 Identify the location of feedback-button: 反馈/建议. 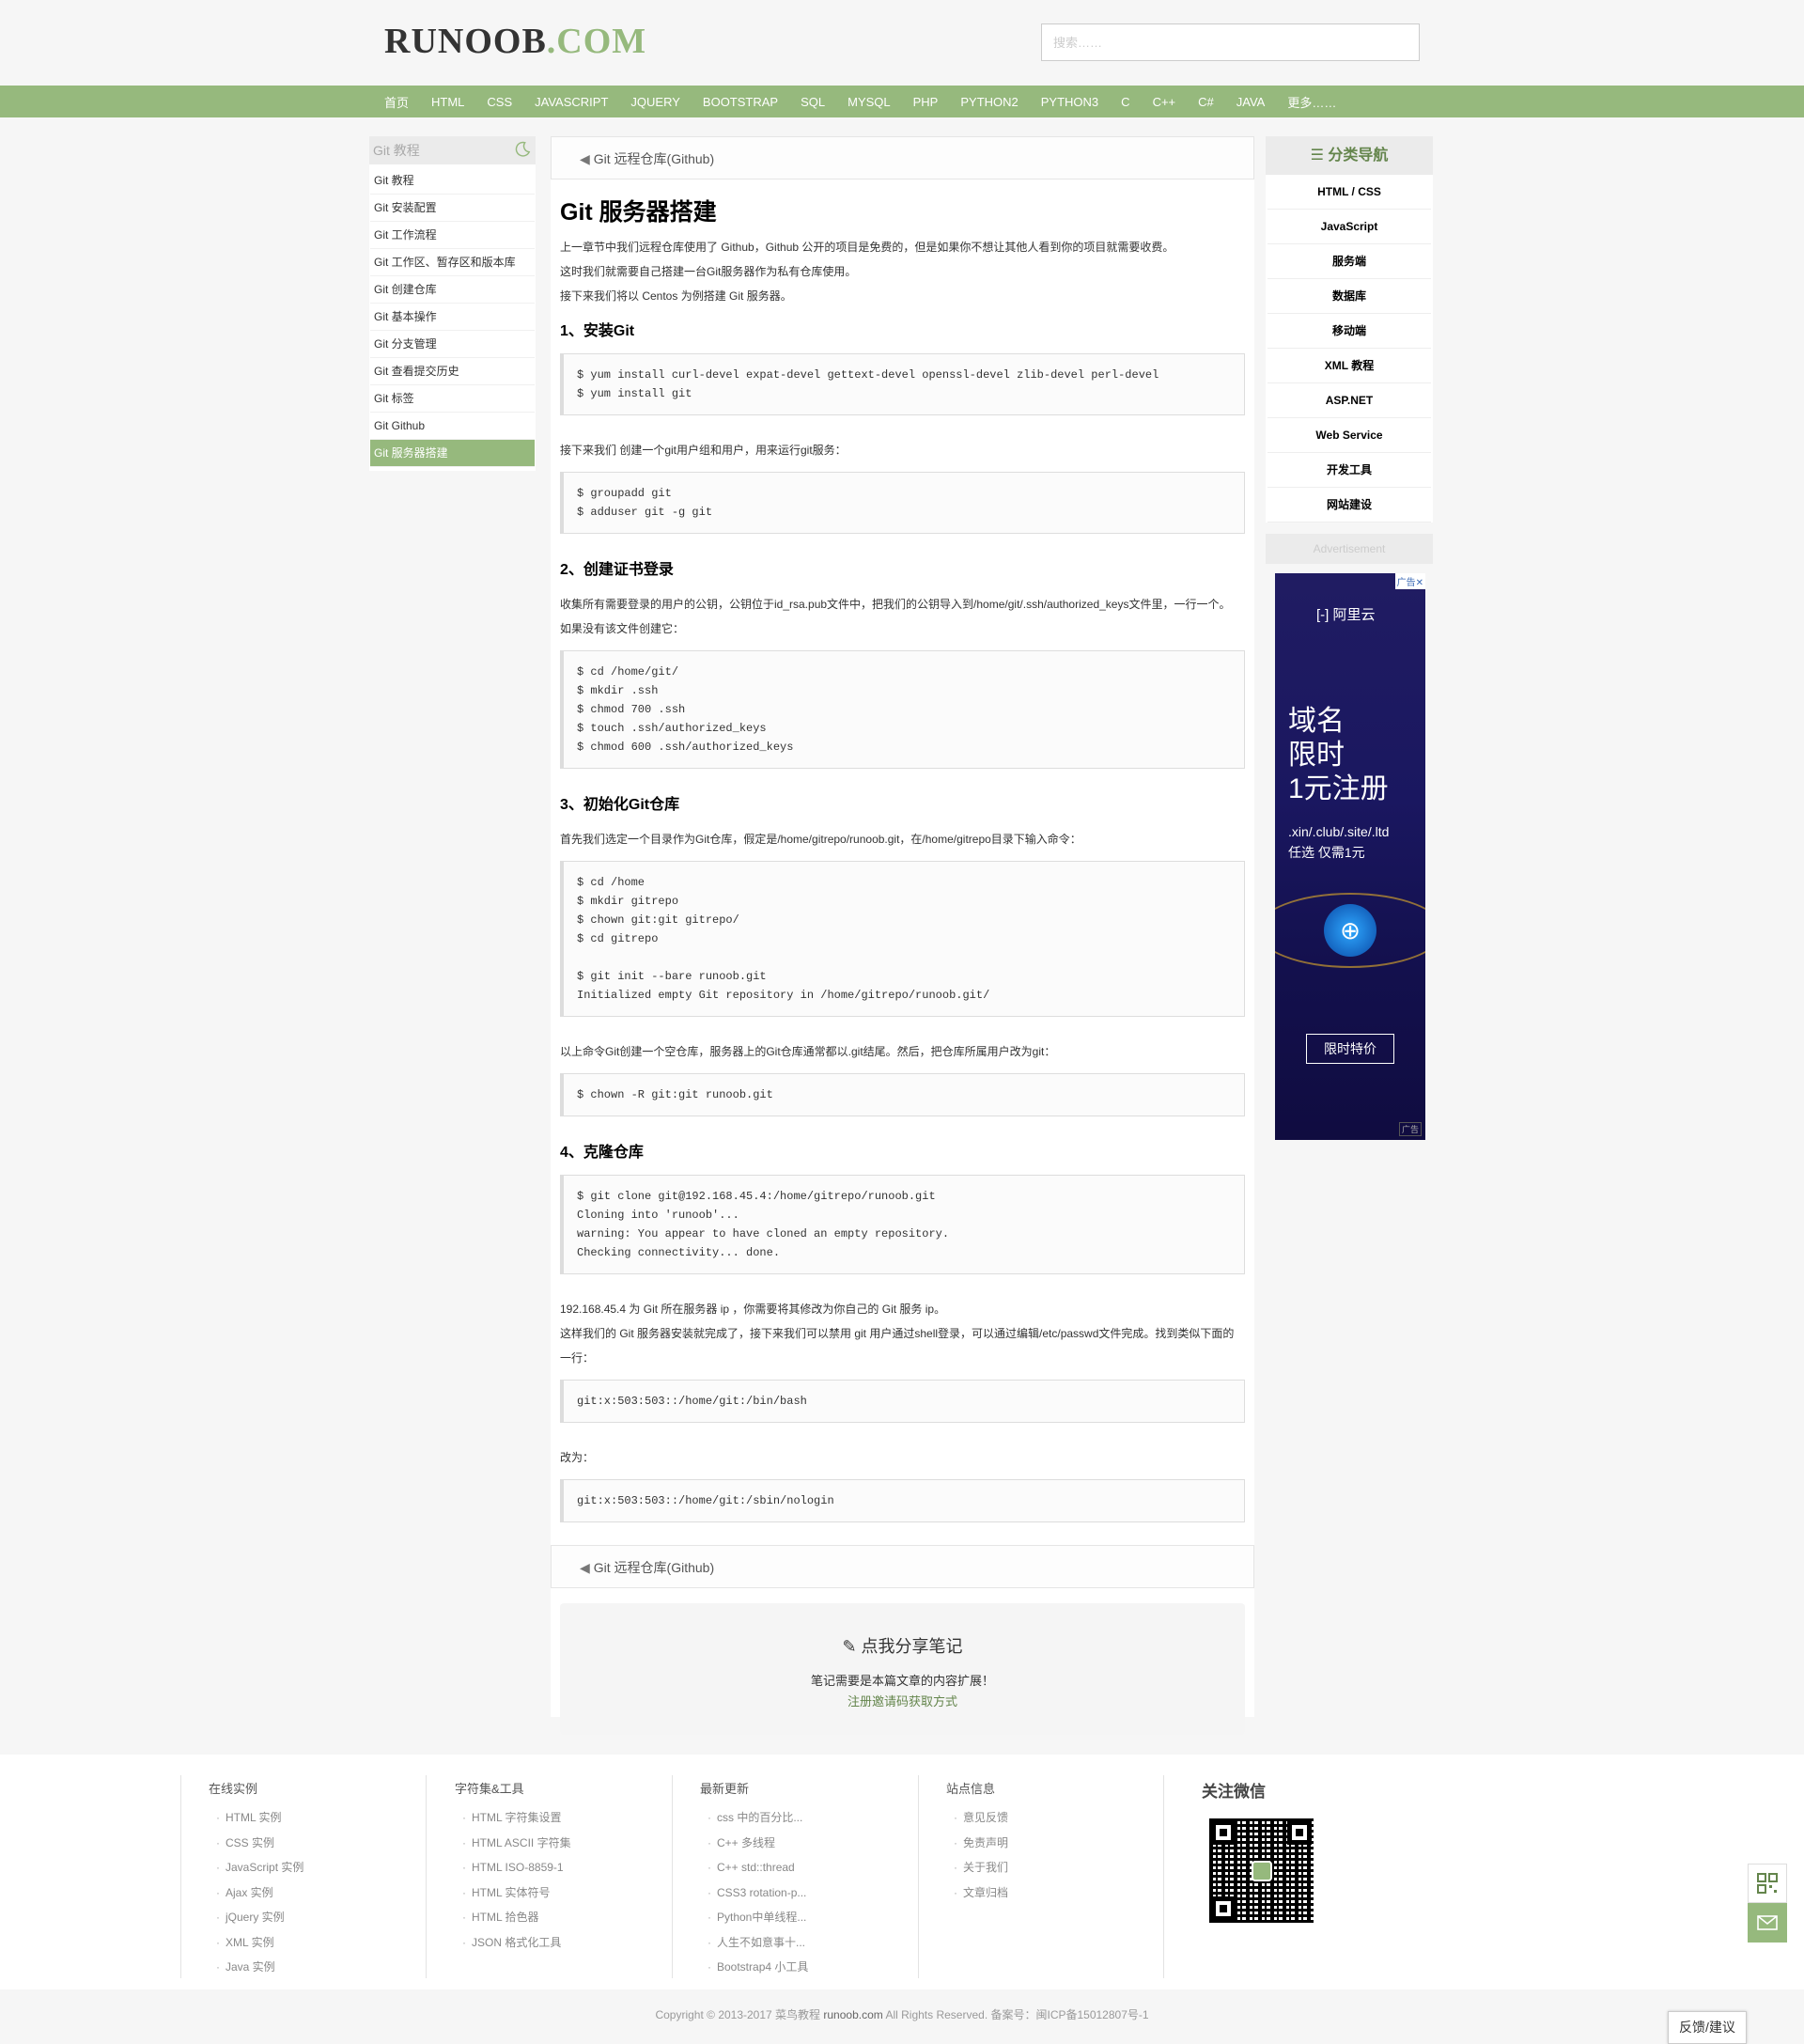
(1707, 2027).